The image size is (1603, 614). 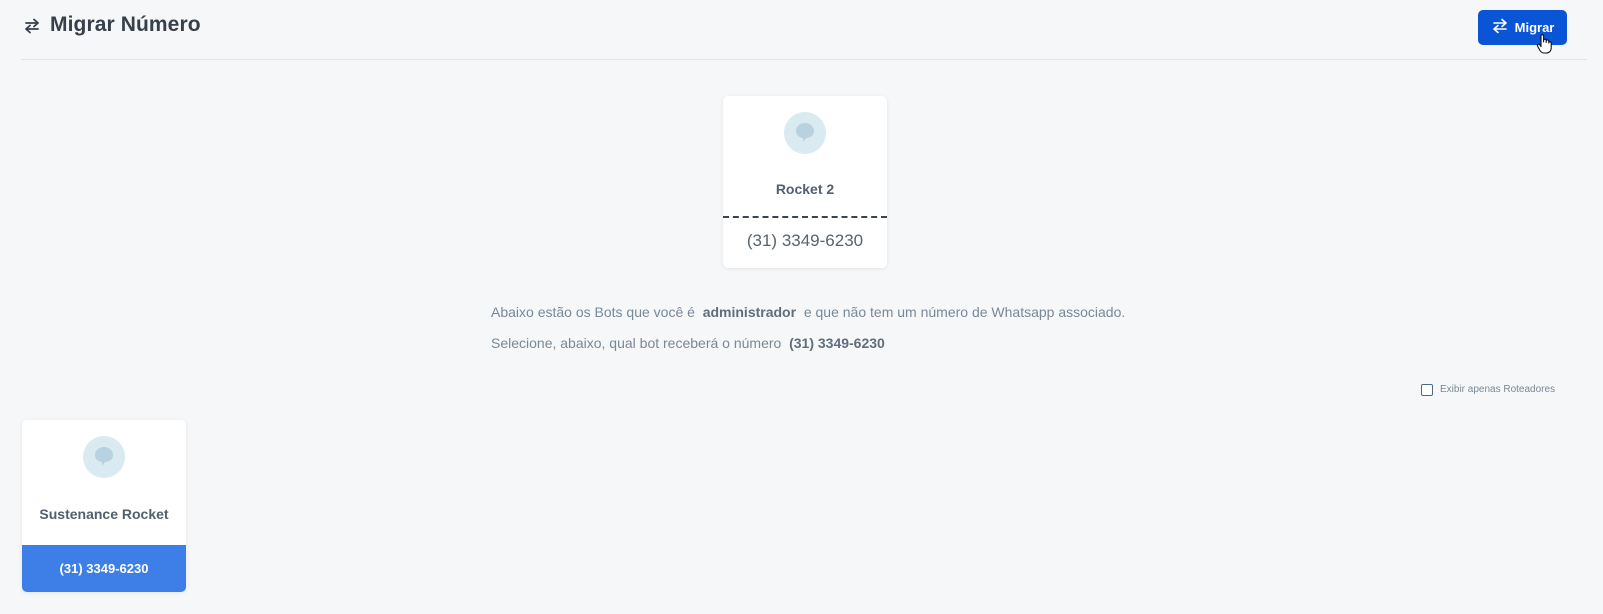 I want to click on card-divider, so click(x=805, y=217).